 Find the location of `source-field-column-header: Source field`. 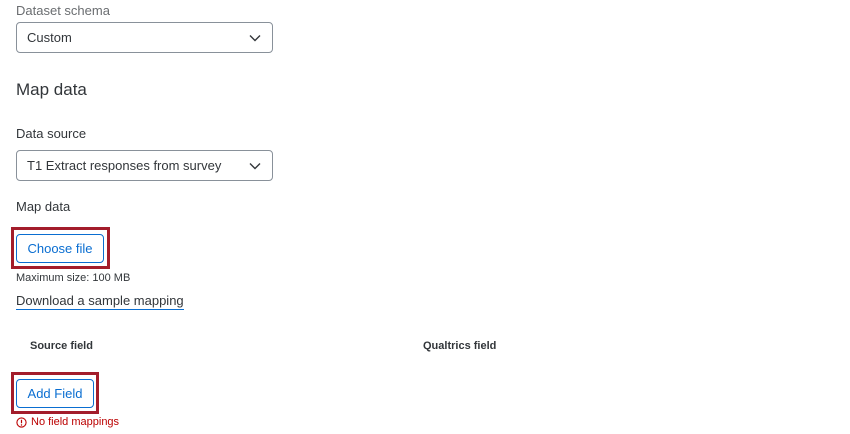

source-field-column-header: Source field is located at coordinates (61, 346).